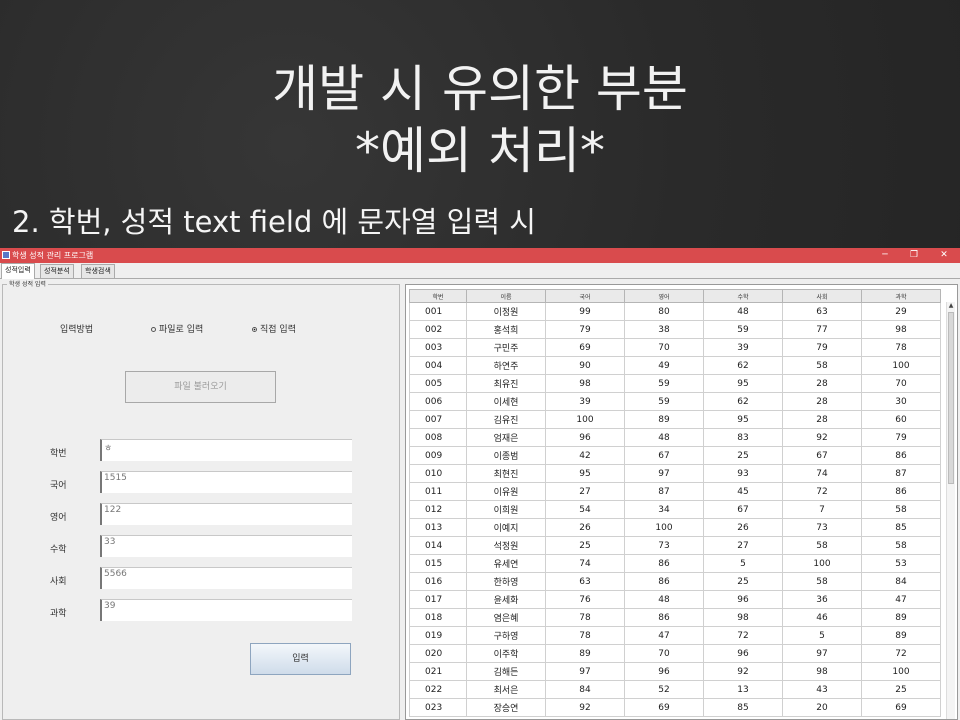  What do you see at coordinates (226, 578) in the screenshot?
I see `social-score-field: 5566` at bounding box center [226, 578].